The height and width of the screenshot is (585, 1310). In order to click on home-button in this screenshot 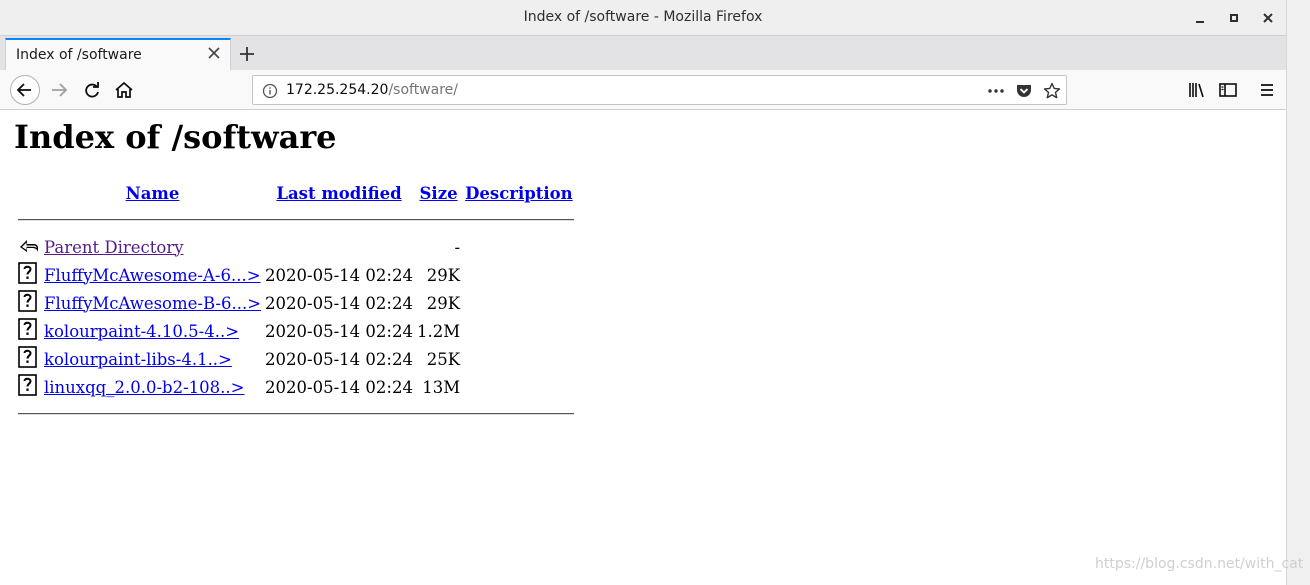, I will do `click(124, 90)`.